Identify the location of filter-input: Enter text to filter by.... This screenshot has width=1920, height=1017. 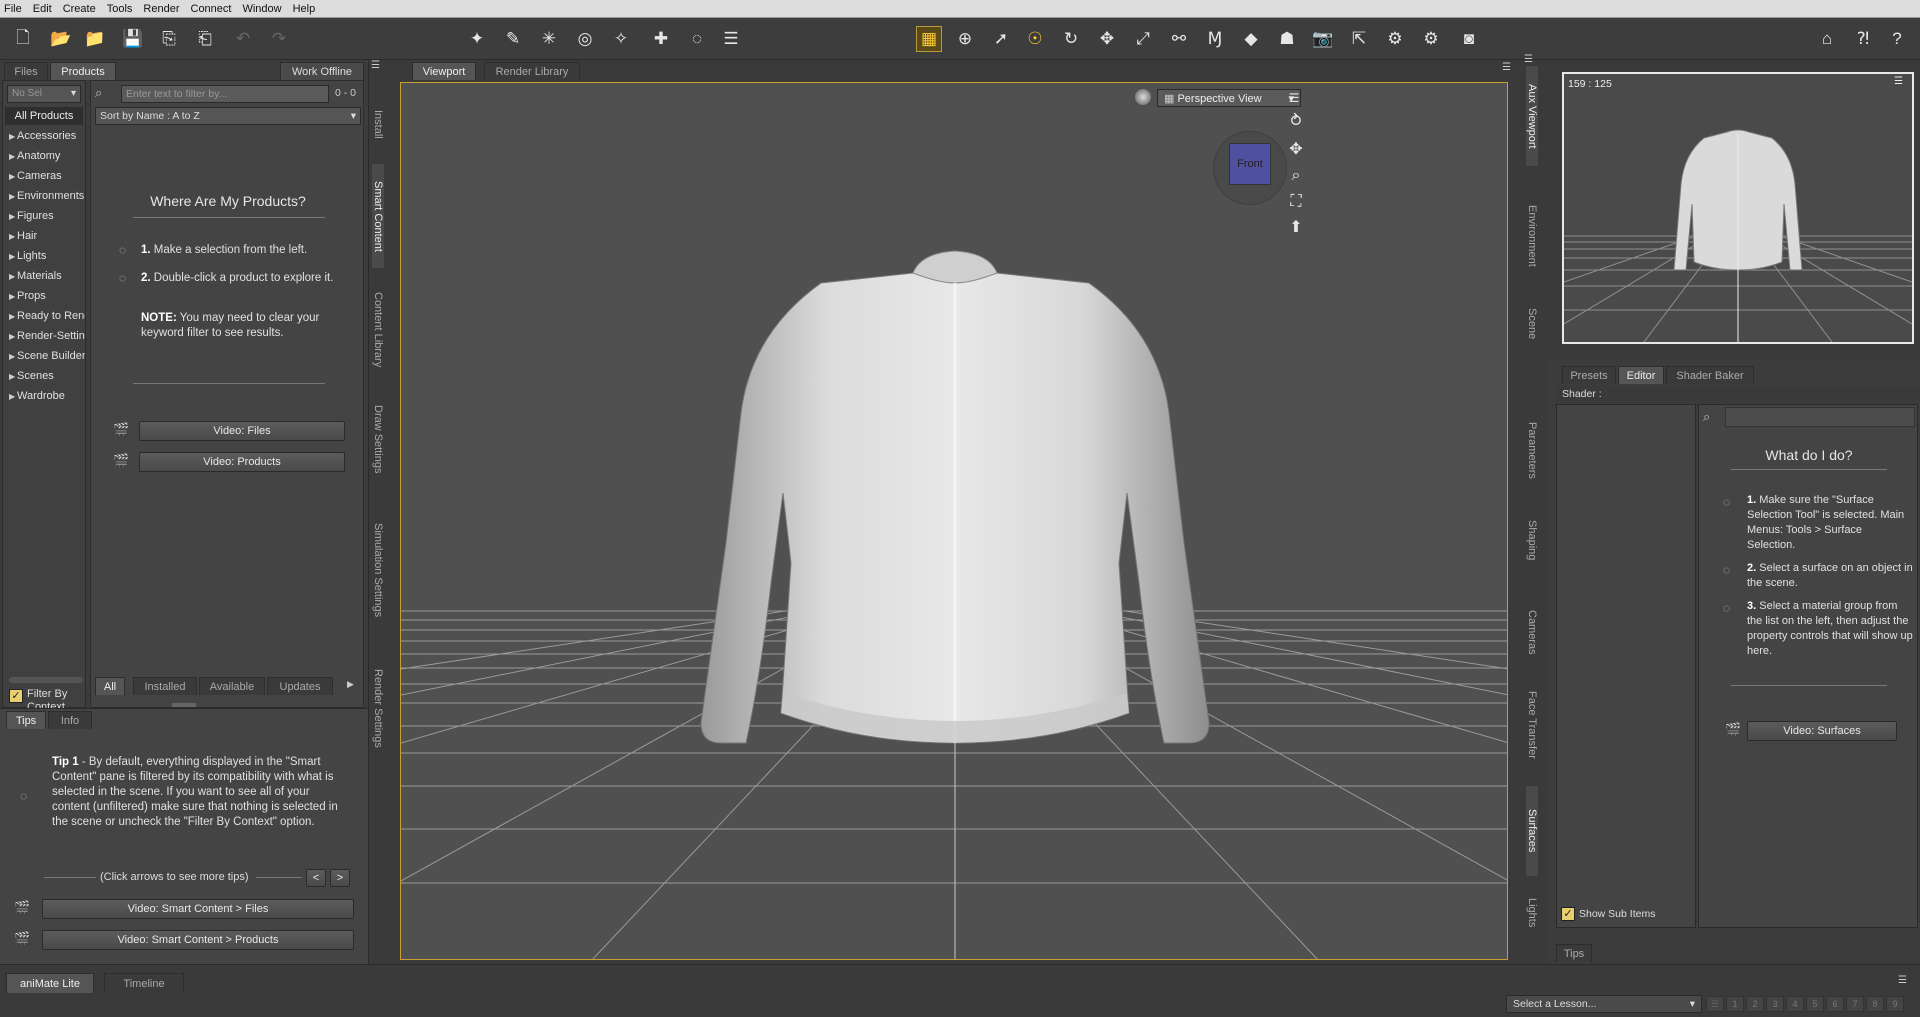
(225, 94).